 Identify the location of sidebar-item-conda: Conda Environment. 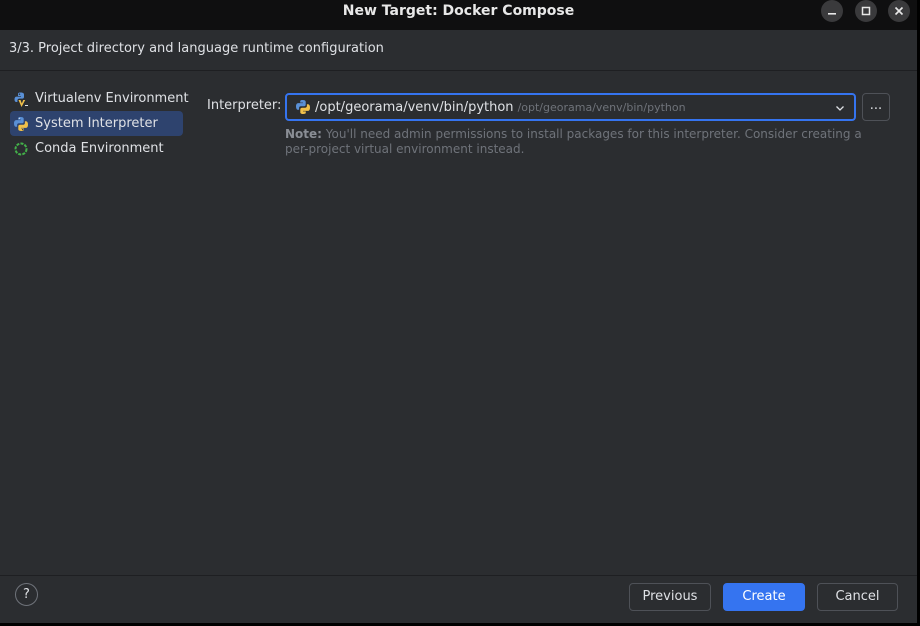
(98, 148).